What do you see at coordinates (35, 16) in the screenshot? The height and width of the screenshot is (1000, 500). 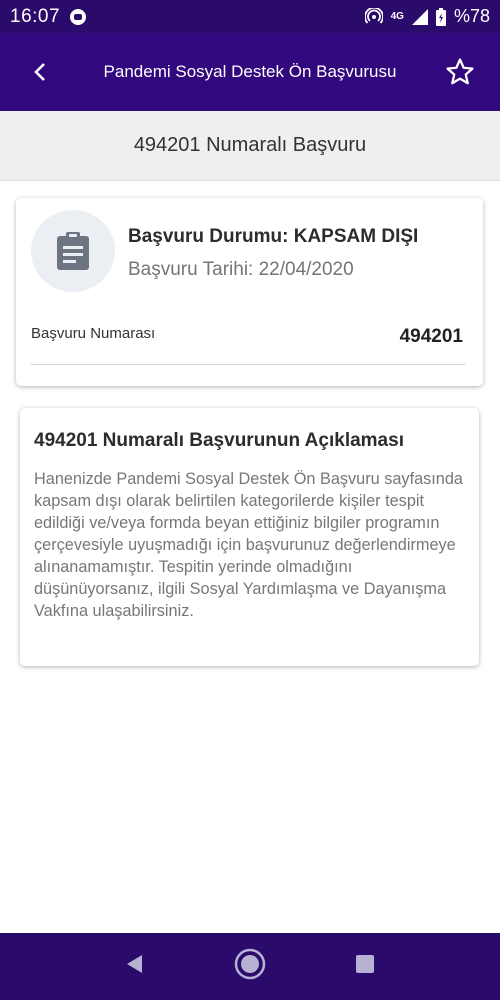 I see `status-time: 16:07` at bounding box center [35, 16].